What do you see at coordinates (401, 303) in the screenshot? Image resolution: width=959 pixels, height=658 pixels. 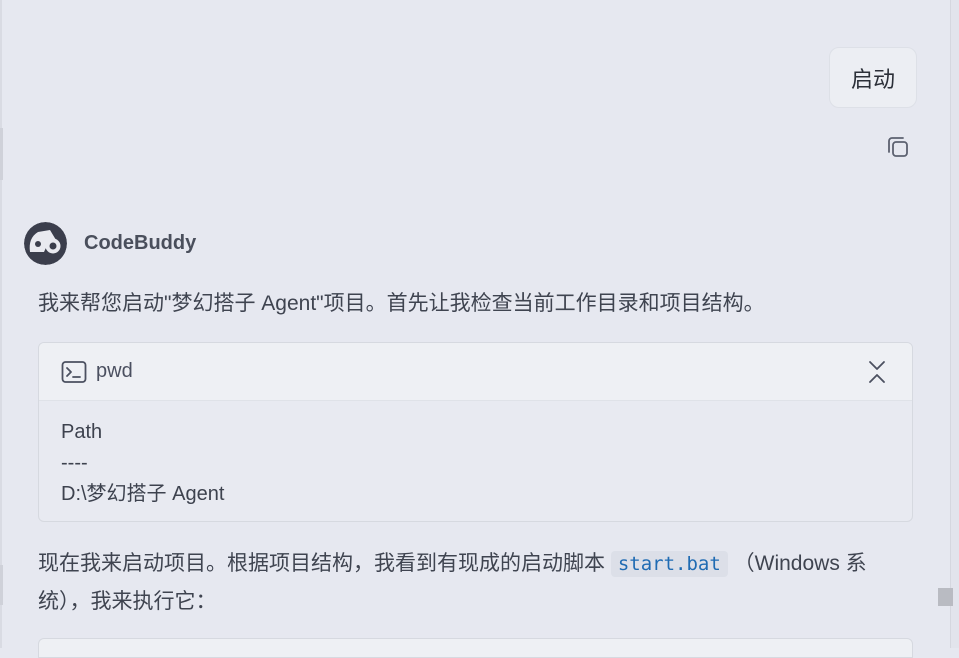 I see `assistant-intro-text: 我来帮您启动"梦幻搭子 Agent"项目。首先让我检查当前工作目录和项目结构。` at bounding box center [401, 303].